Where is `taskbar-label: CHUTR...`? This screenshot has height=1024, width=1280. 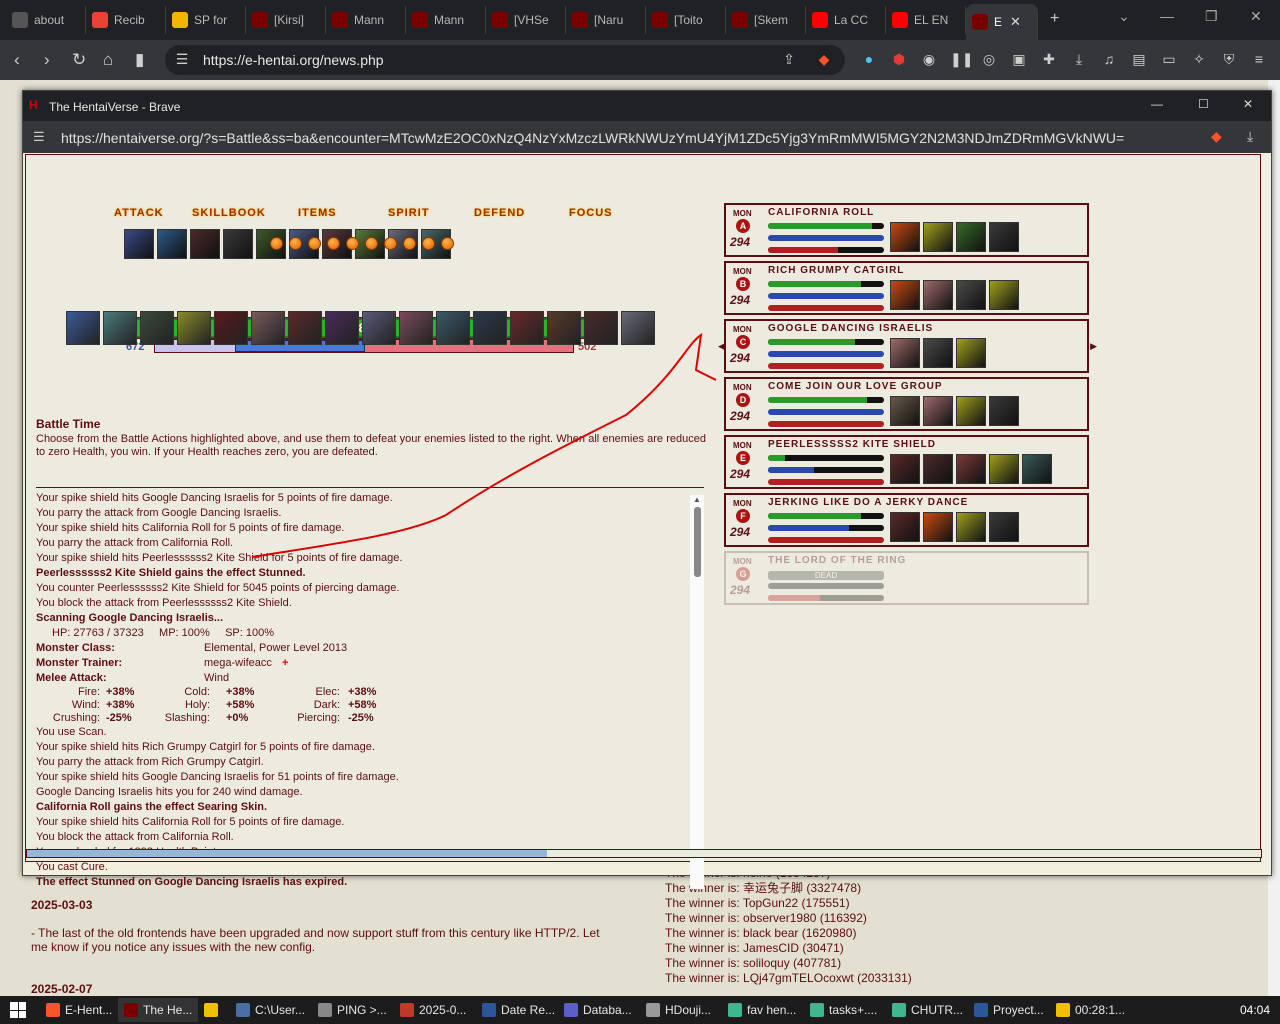
taskbar-label: CHUTR... is located at coordinates (937, 1010).